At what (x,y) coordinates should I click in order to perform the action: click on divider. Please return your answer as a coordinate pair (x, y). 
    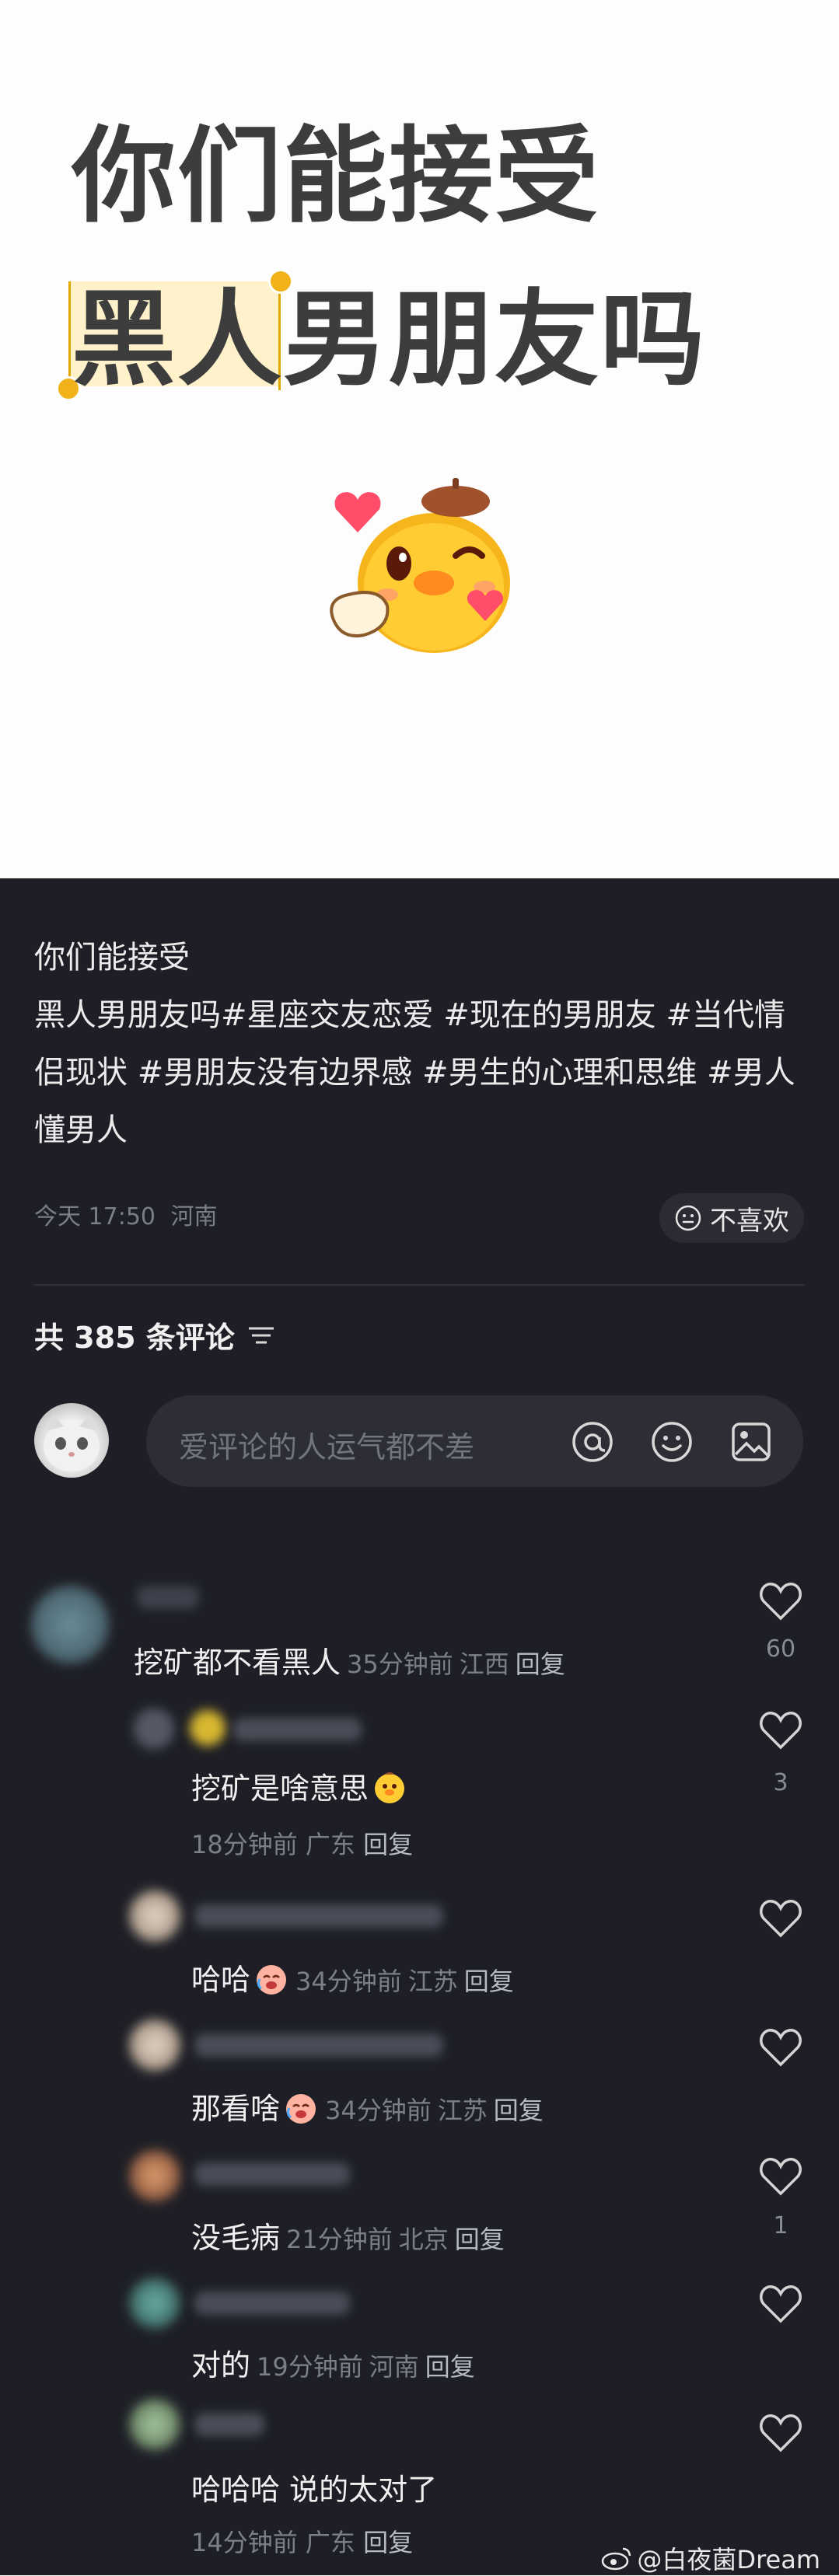
    Looking at the image, I should click on (419, 1285).